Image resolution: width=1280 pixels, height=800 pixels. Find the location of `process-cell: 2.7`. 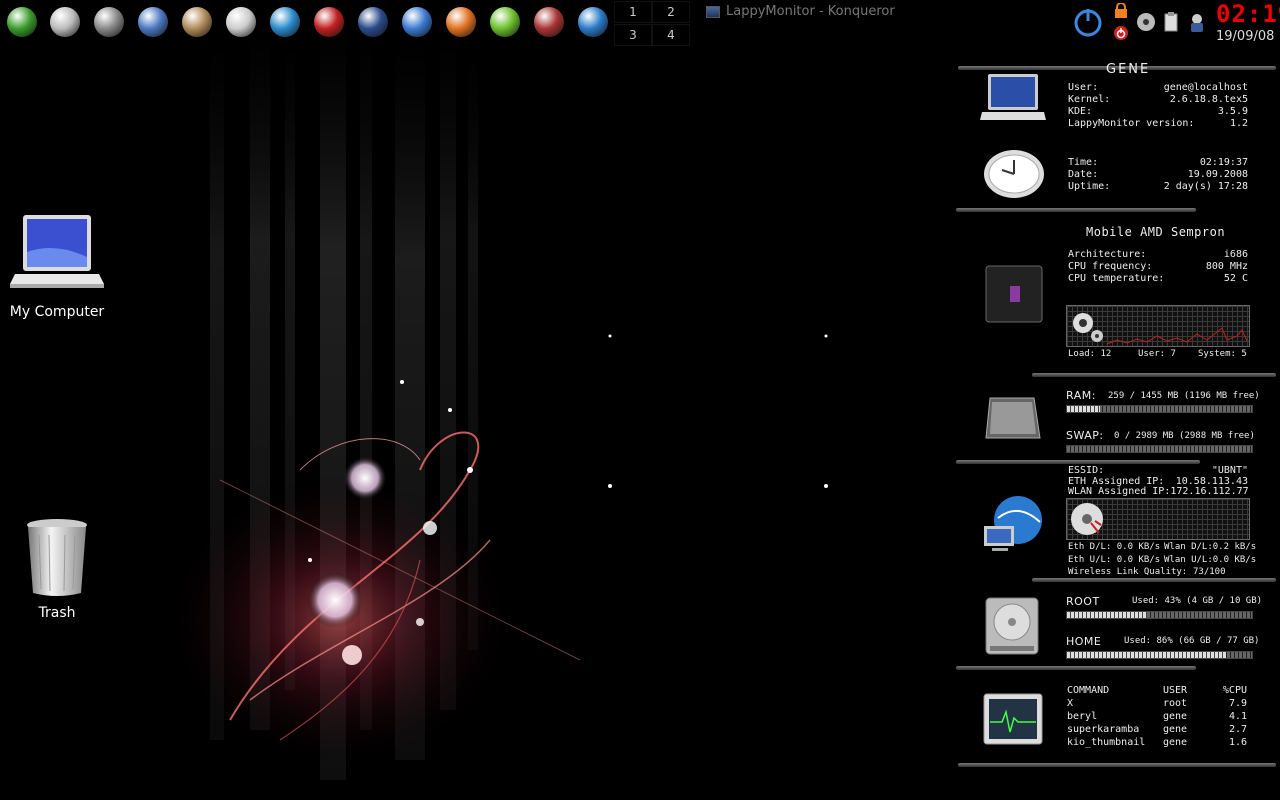

process-cell: 2.7 is located at coordinates (1237, 729).